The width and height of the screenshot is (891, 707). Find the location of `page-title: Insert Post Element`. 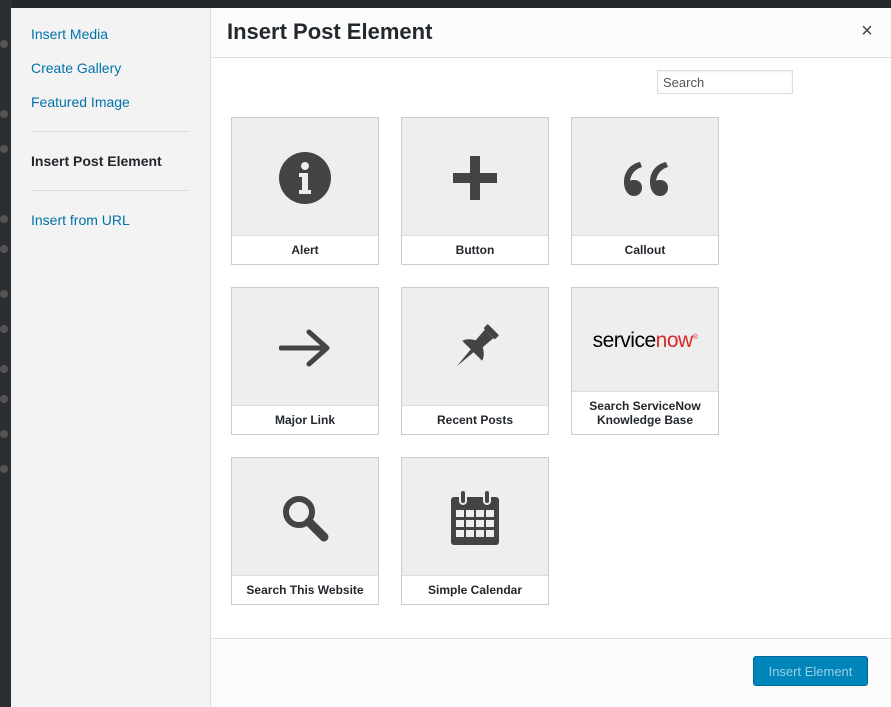

page-title: Insert Post Element is located at coordinates (330, 31).